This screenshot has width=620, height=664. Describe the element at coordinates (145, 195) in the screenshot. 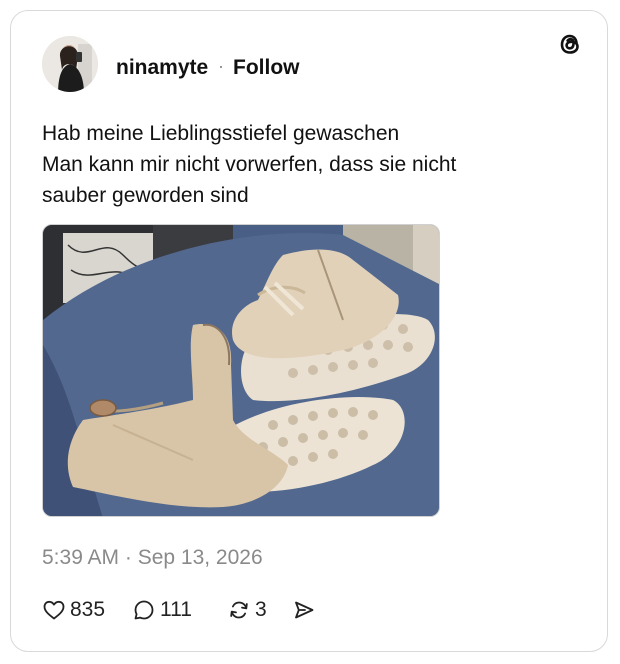

I see `post-text-line: sauber geworden sind` at that location.